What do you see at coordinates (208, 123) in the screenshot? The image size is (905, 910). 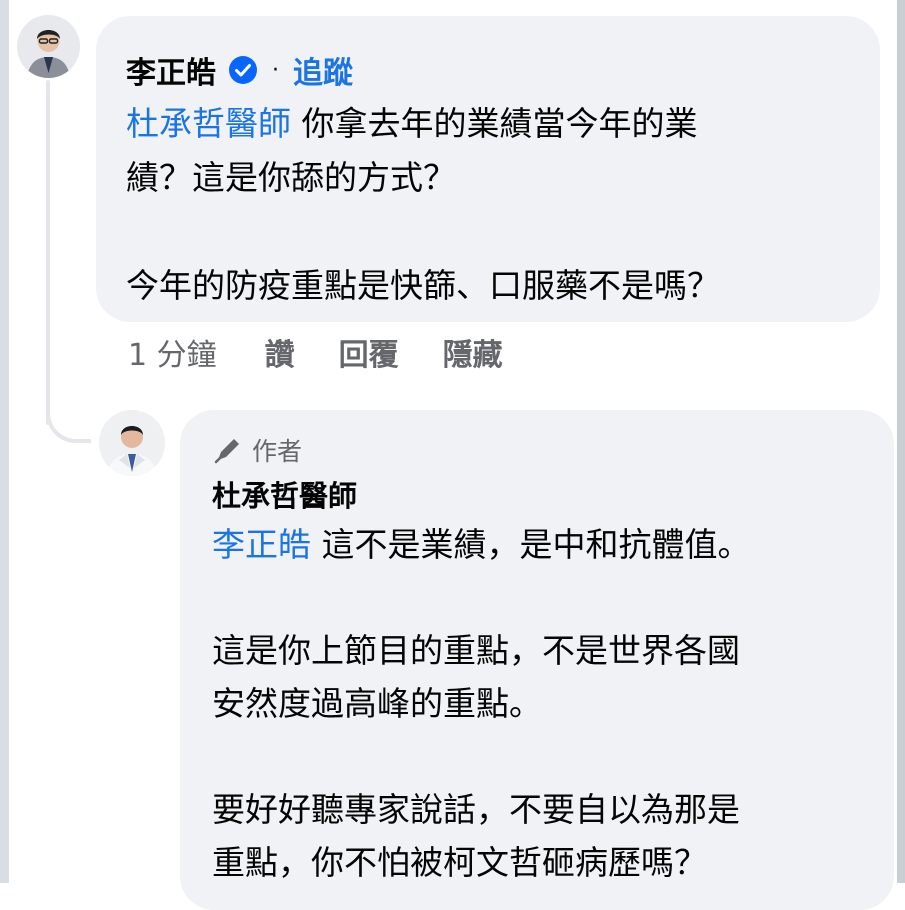 I see `mention-link: 杜承哲醫師` at bounding box center [208, 123].